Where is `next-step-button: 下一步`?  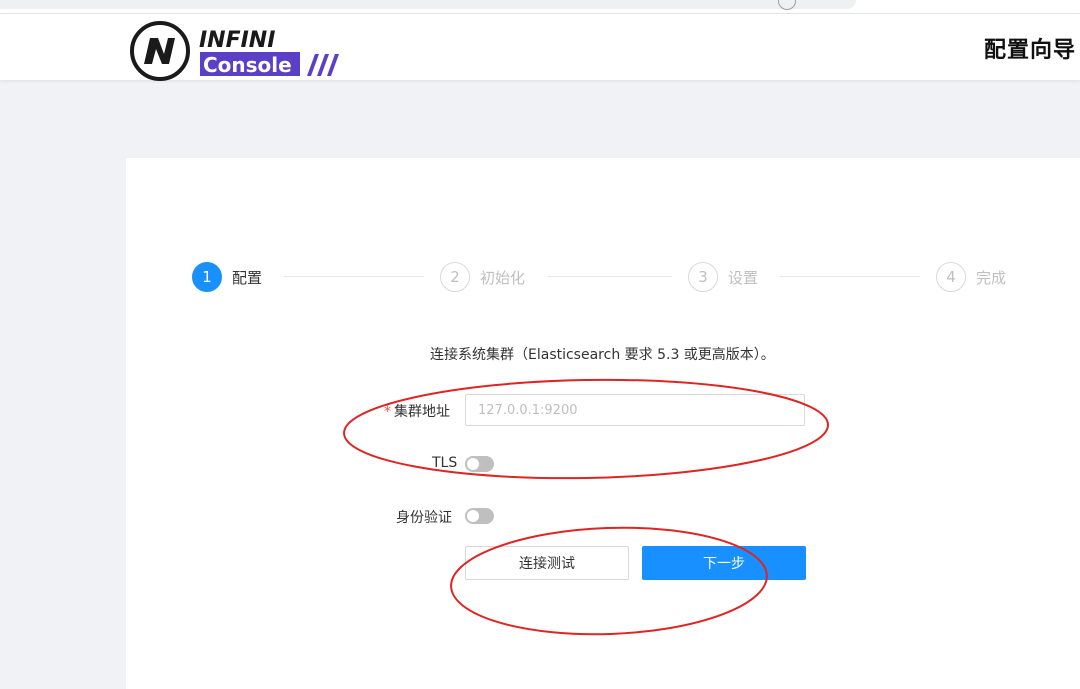
next-step-button: 下一步 is located at coordinates (724, 563).